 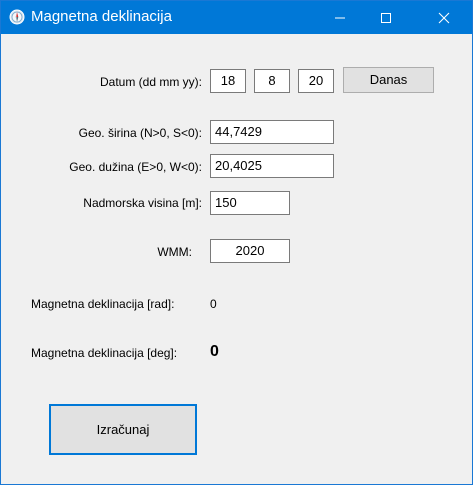 What do you see at coordinates (272, 132) in the screenshot?
I see `latitude-input: 44,7429` at bounding box center [272, 132].